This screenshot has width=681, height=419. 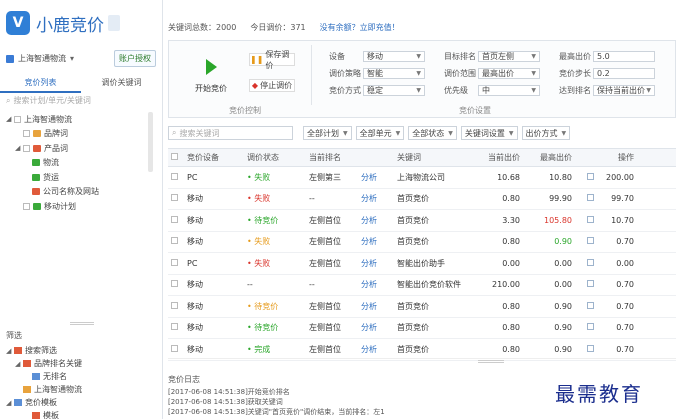 I want to click on range-select: 最高出价 ▼, so click(x=509, y=73).